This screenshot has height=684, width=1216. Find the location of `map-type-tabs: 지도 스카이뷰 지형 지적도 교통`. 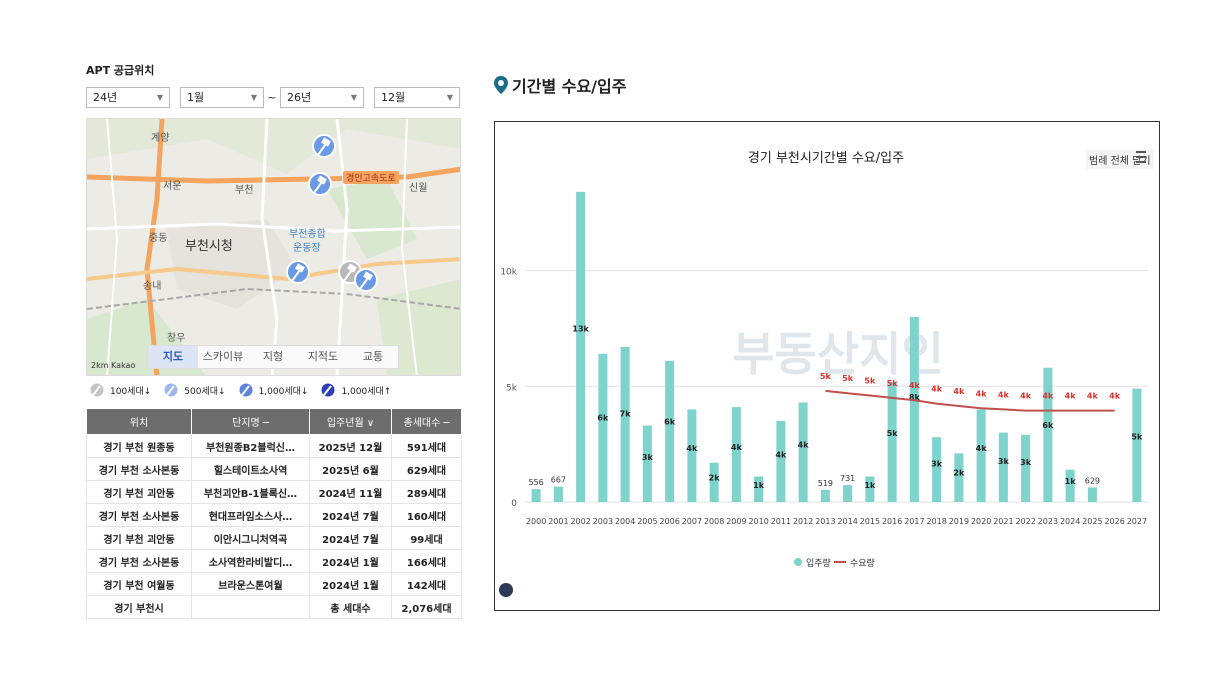

map-type-tabs: 지도 스카이뷰 지형 지적도 교통 is located at coordinates (273, 357).